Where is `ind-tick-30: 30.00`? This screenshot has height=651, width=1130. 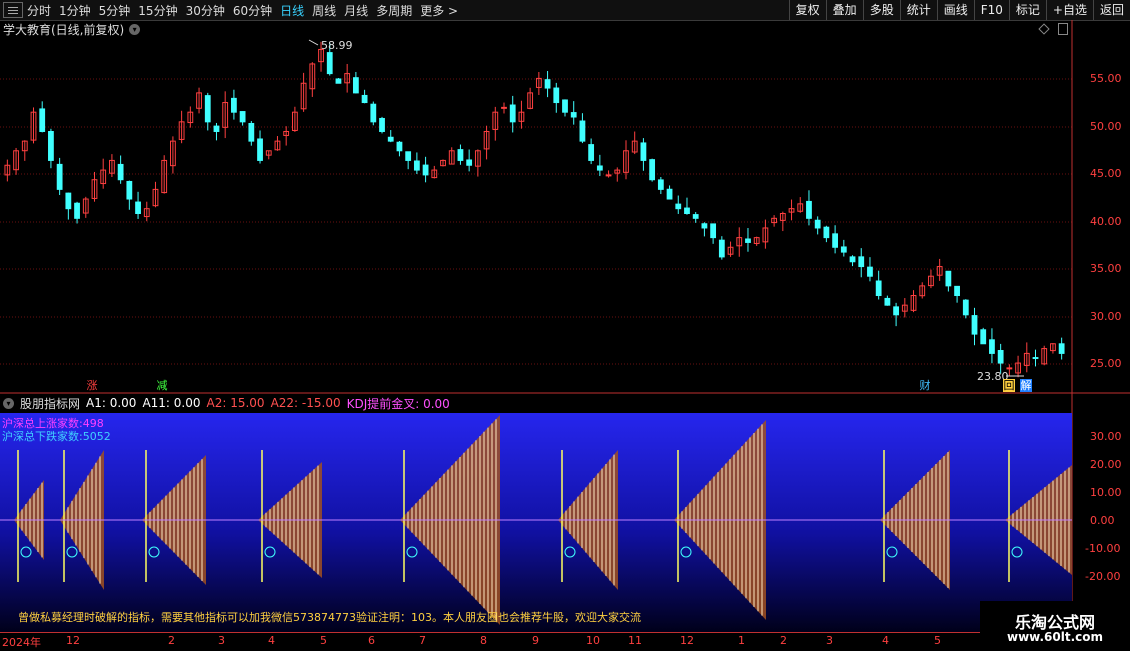
ind-tick-30: 30.00 is located at coordinates (1106, 436).